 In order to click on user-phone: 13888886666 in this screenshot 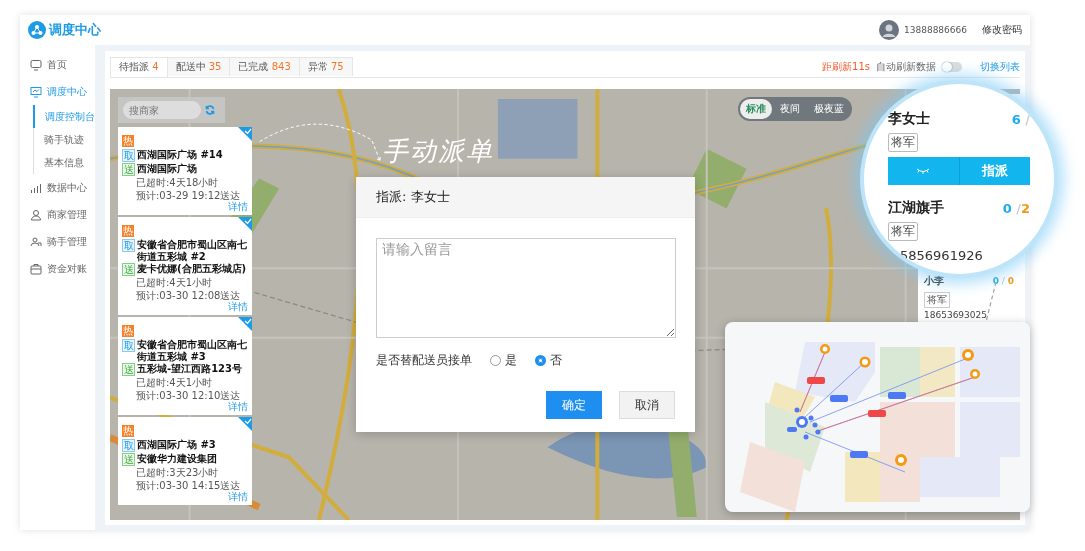, I will do `click(935, 30)`.